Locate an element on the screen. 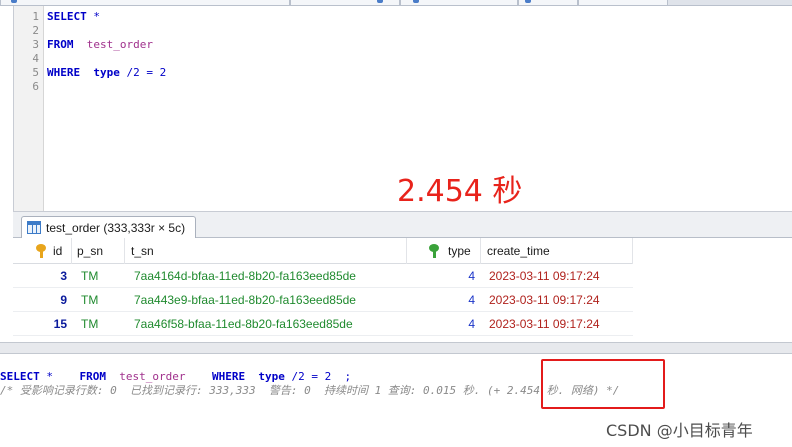 The width and height of the screenshot is (792, 447). code-line: SELECT * is located at coordinates (73, 17).